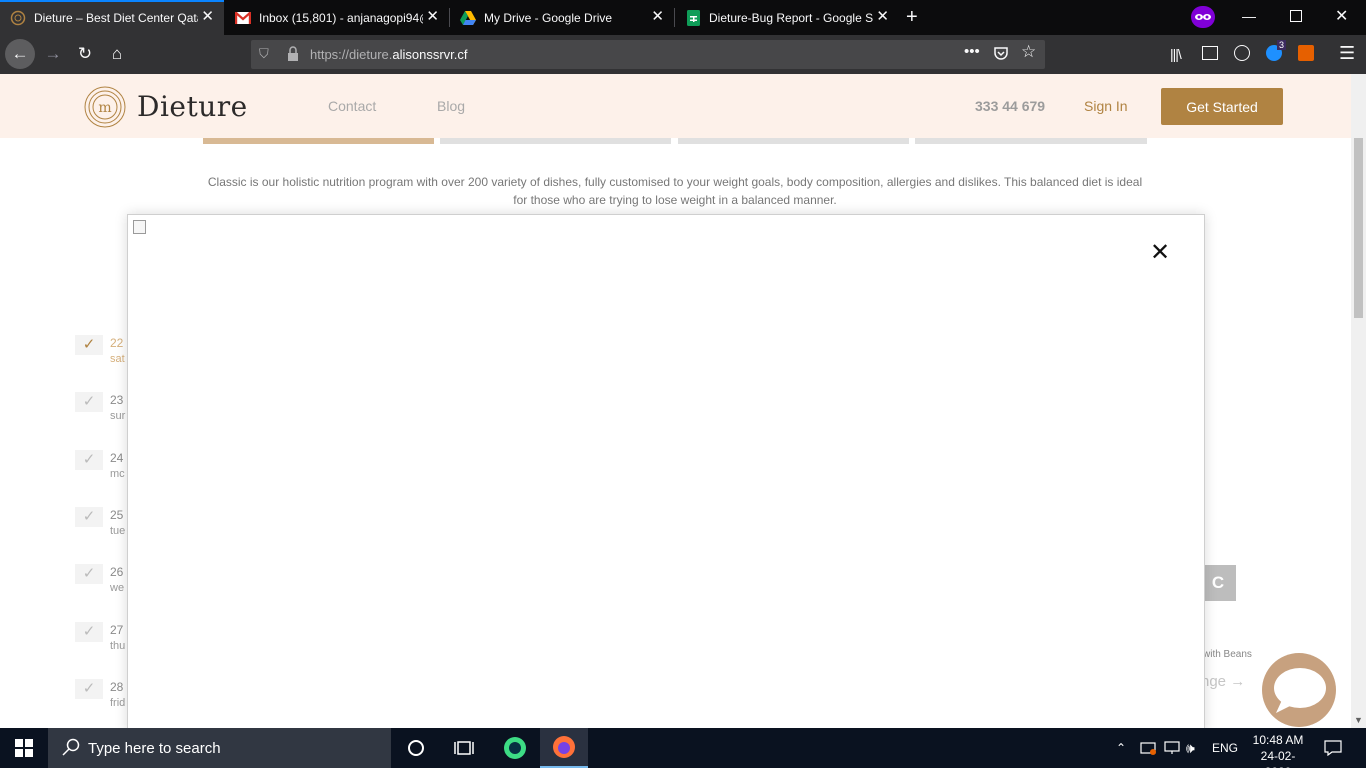 The image size is (1366, 780). I want to click on android-studio-icon, so click(515, 748).